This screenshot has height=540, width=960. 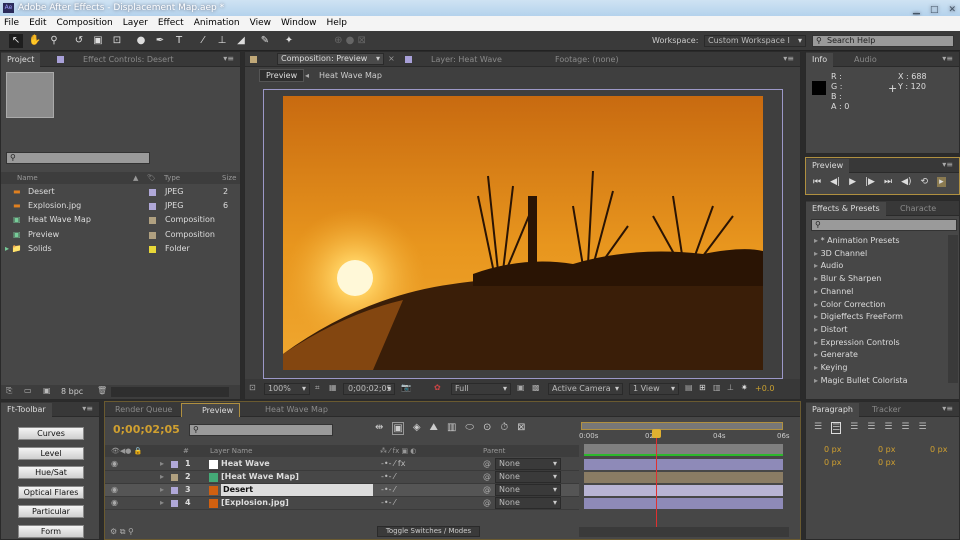 What do you see at coordinates (342, 490) in the screenshot?
I see `layer-row: ◉ ▸ 3 Desert -•- ⁄ @ None` at bounding box center [342, 490].